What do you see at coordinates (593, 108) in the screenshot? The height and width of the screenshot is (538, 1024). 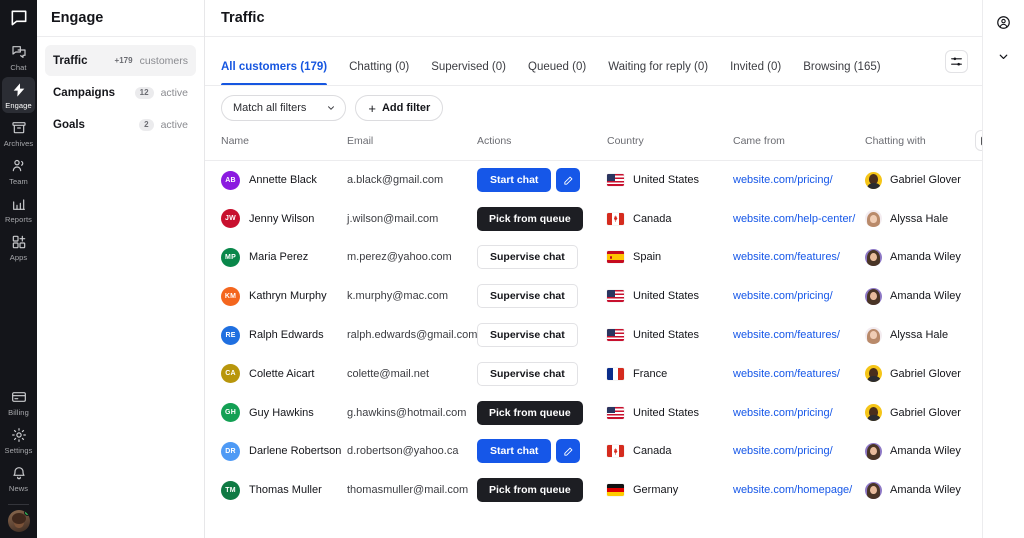 I see `filter-bar: Match all filters + Add filter` at bounding box center [593, 108].